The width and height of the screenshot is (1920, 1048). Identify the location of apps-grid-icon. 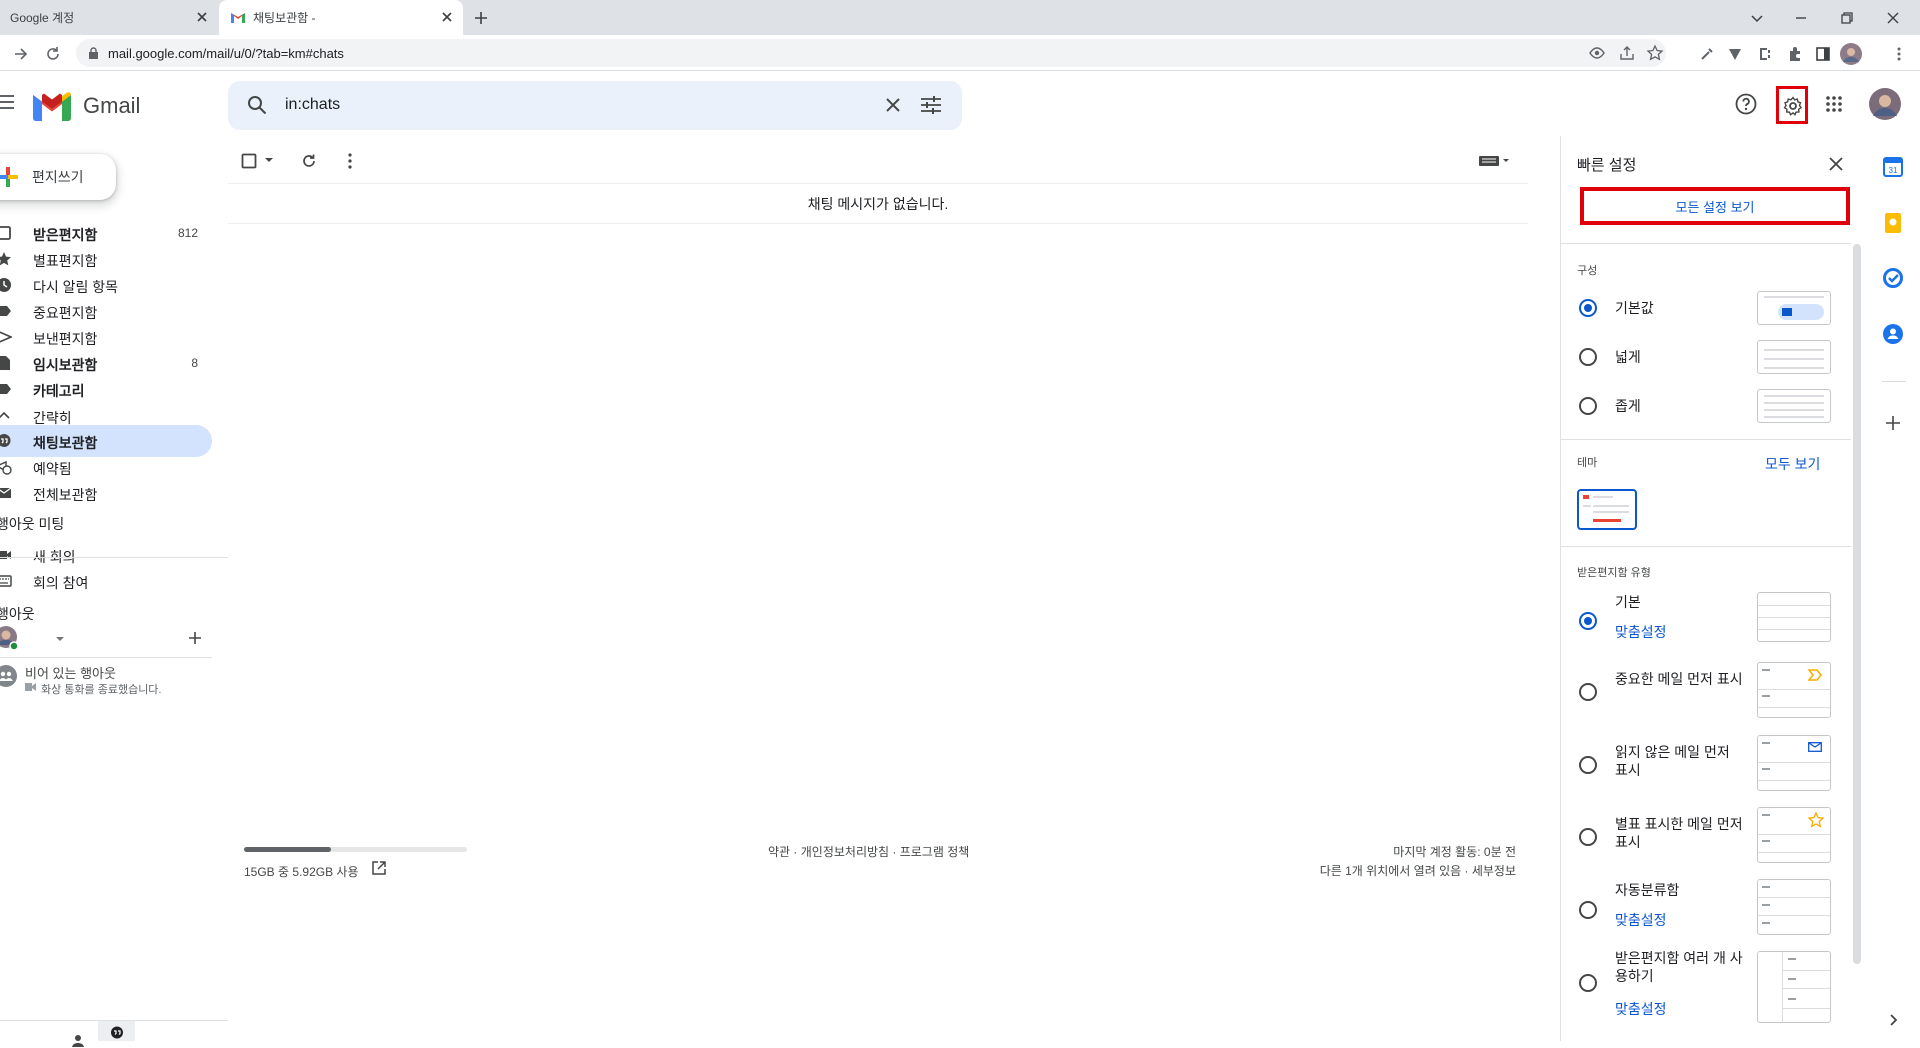
(1834, 104).